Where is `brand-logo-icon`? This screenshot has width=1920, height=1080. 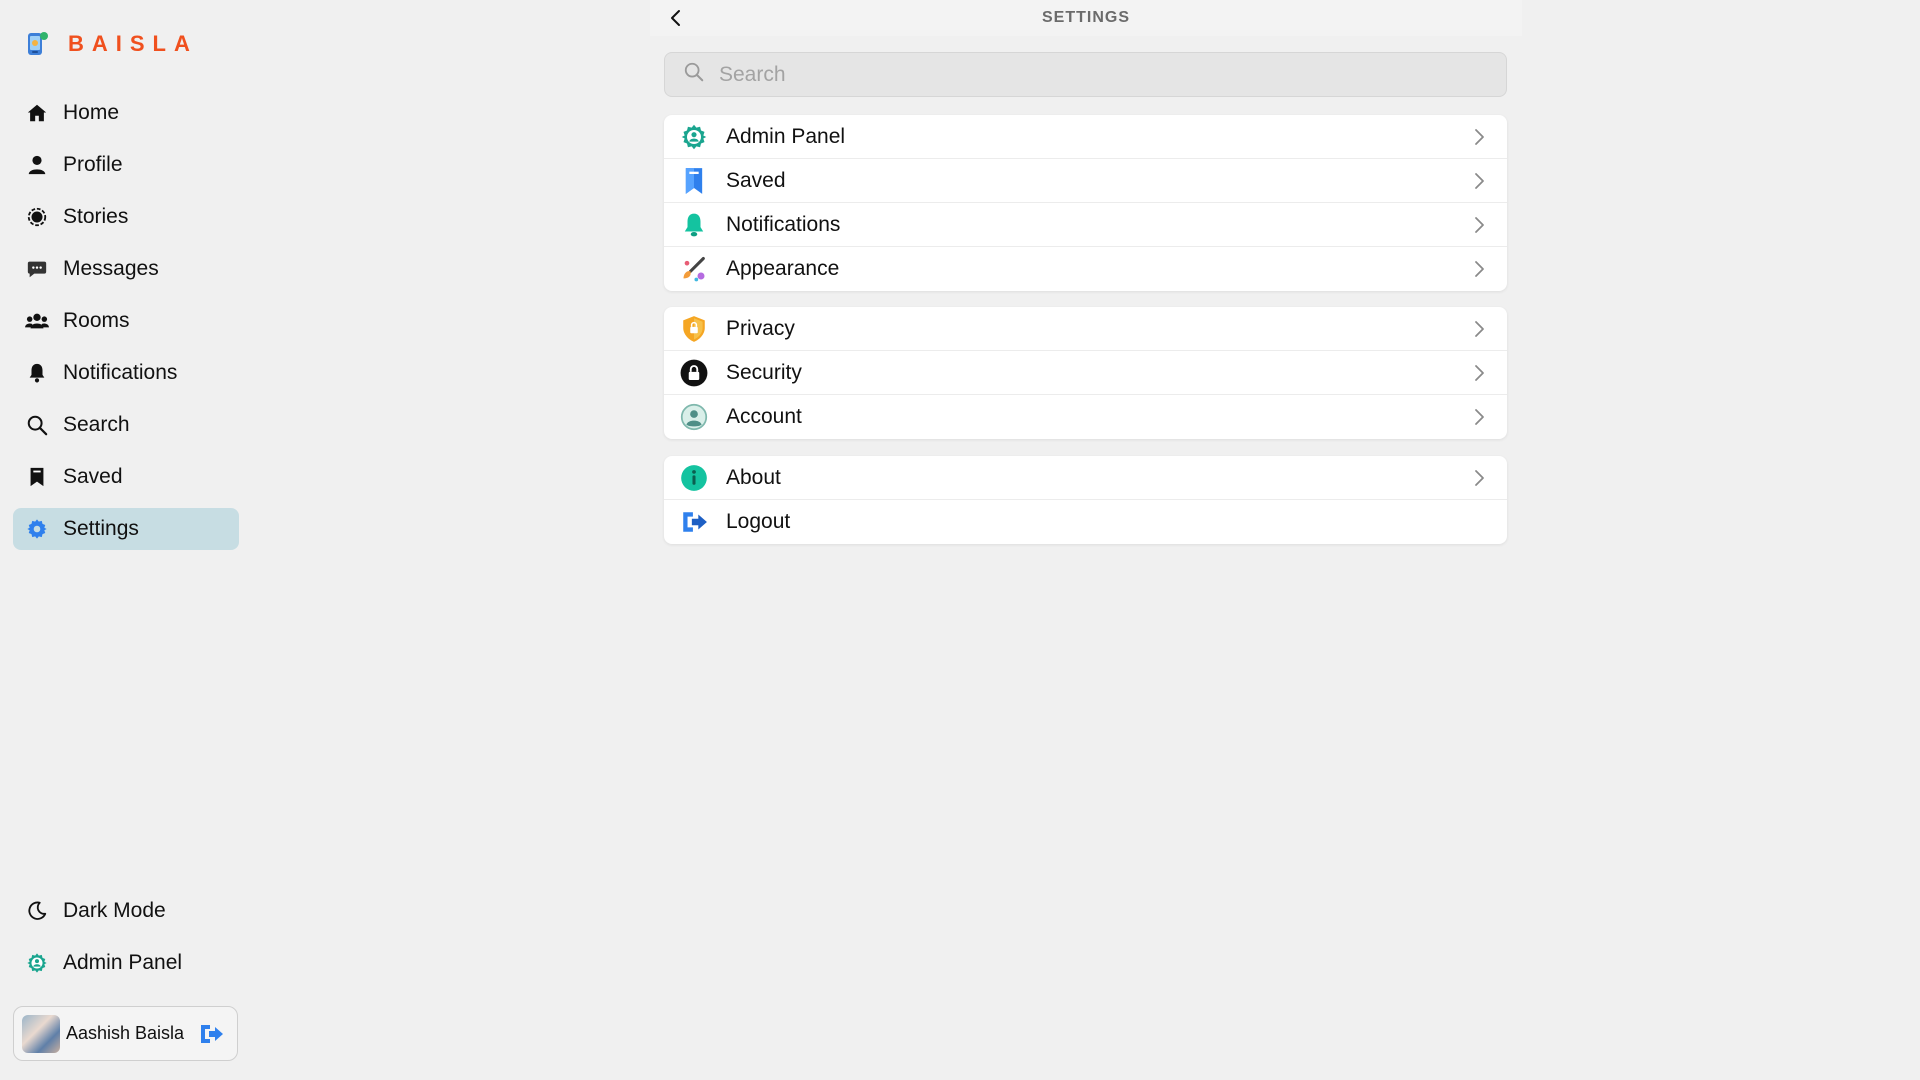 brand-logo-icon is located at coordinates (38, 44).